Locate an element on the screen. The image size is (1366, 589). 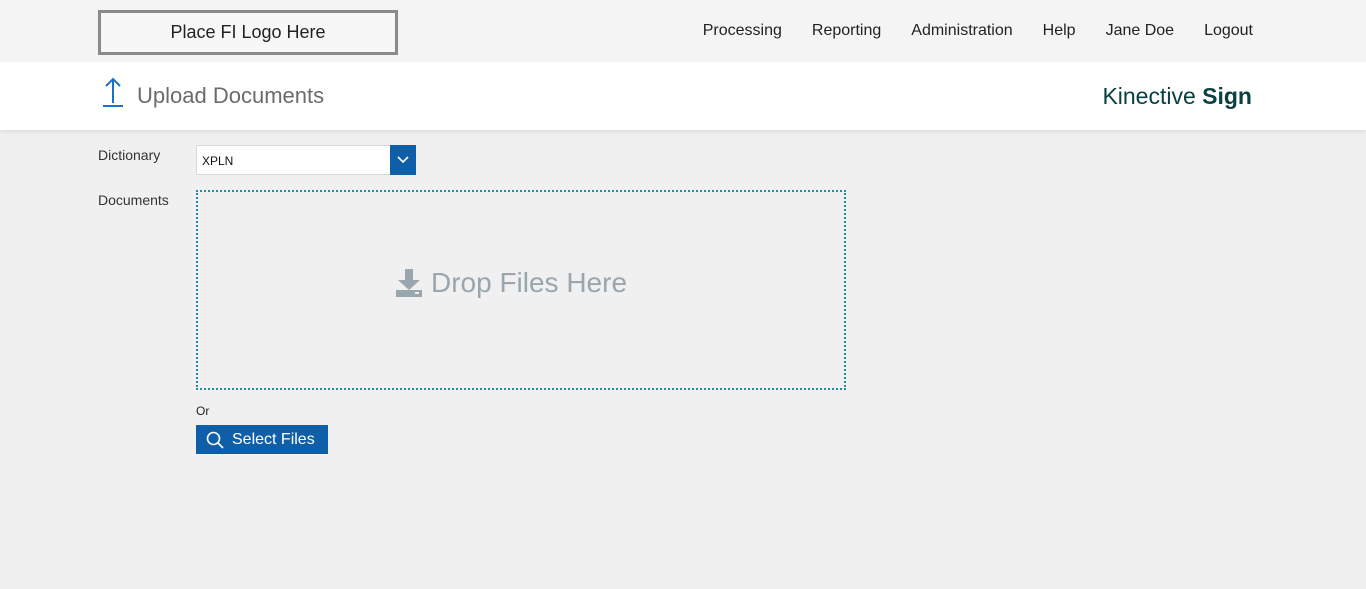
nav-reporting: Reporting is located at coordinates (846, 31).